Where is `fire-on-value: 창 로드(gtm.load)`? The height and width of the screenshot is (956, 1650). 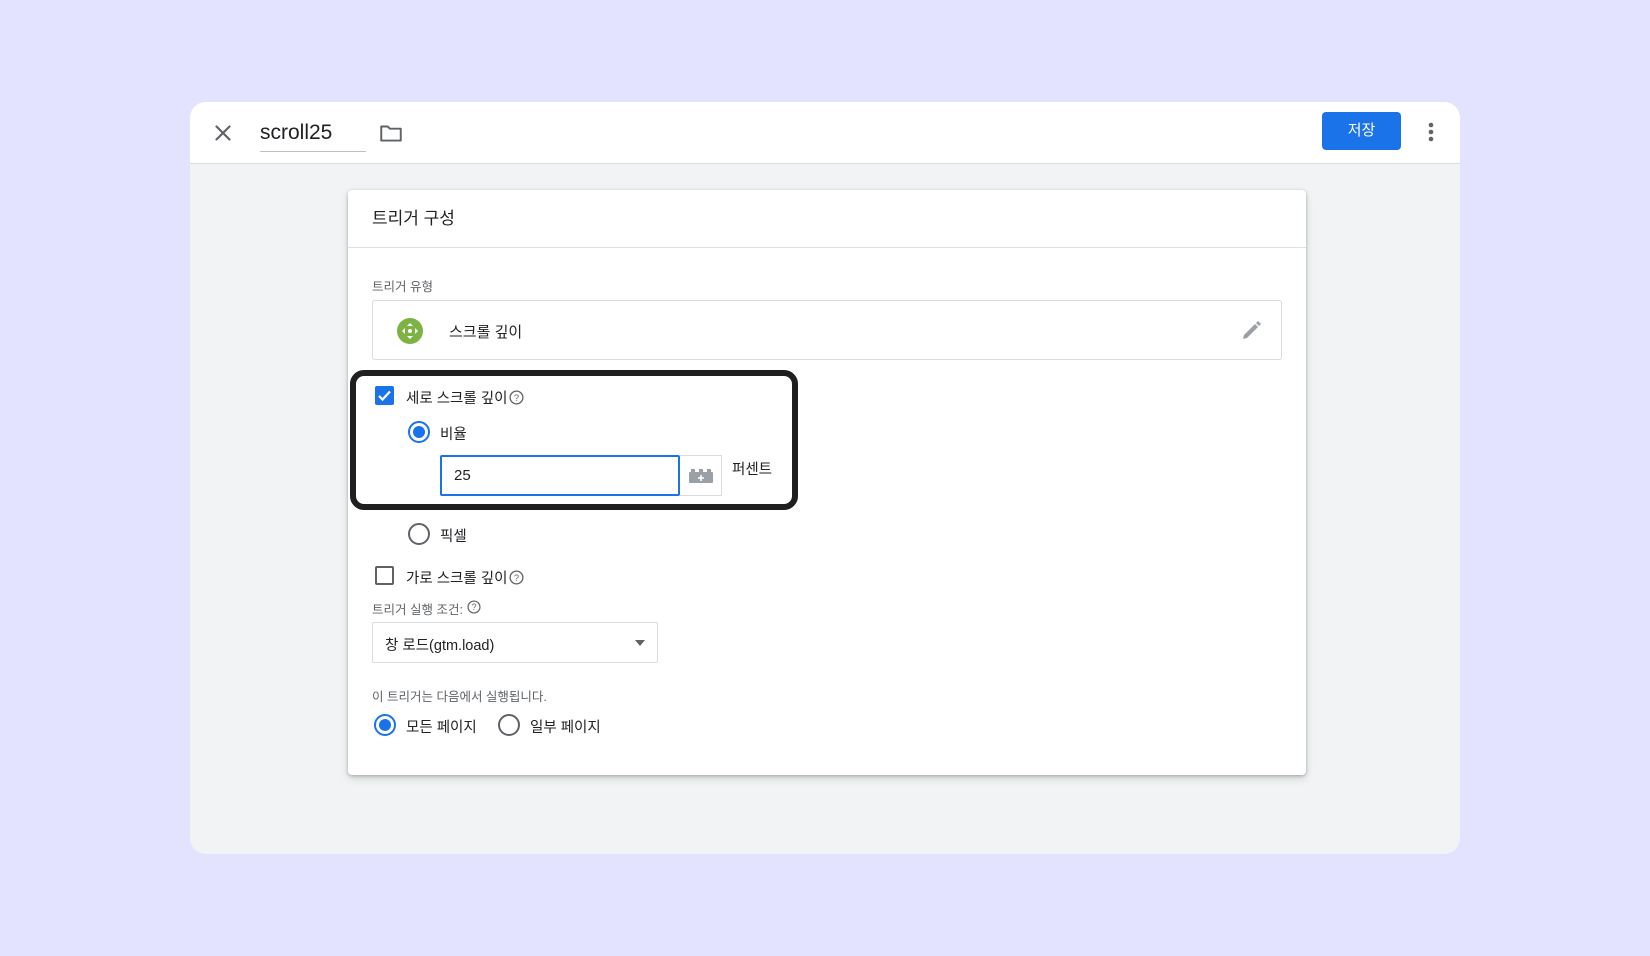
fire-on-value: 창 로드(gtm.load) is located at coordinates (440, 646).